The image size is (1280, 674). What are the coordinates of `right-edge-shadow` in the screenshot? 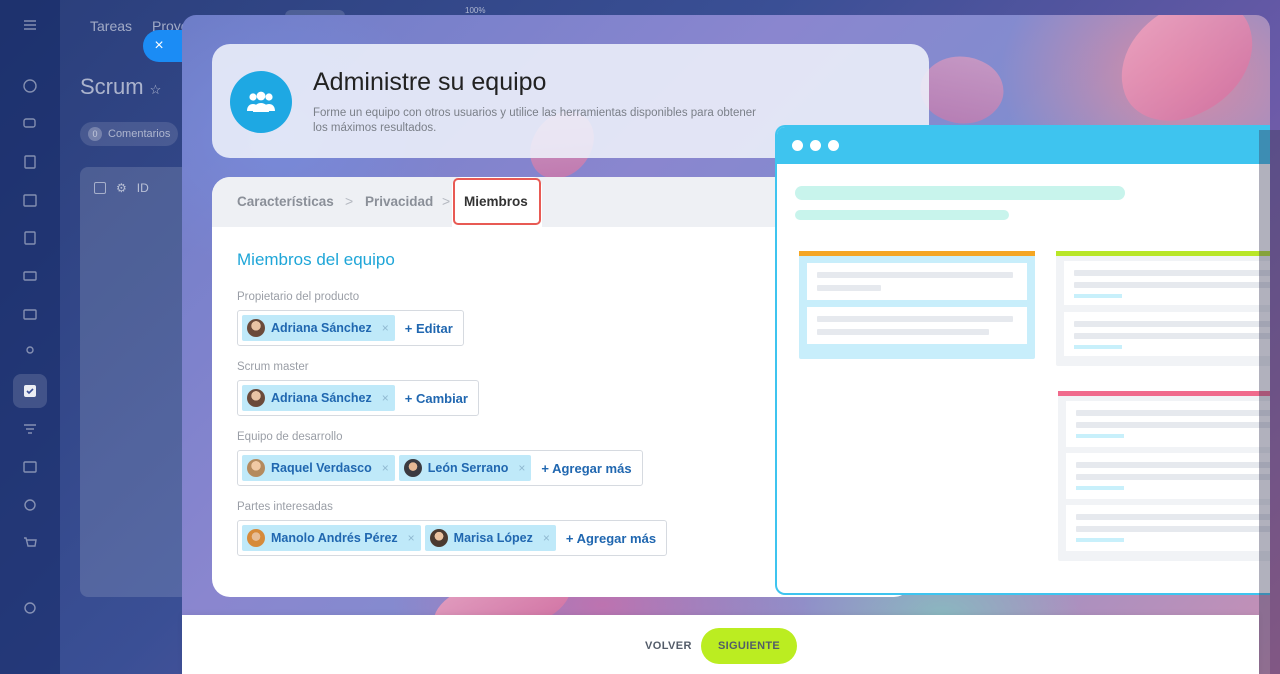 It's located at (1269, 402).